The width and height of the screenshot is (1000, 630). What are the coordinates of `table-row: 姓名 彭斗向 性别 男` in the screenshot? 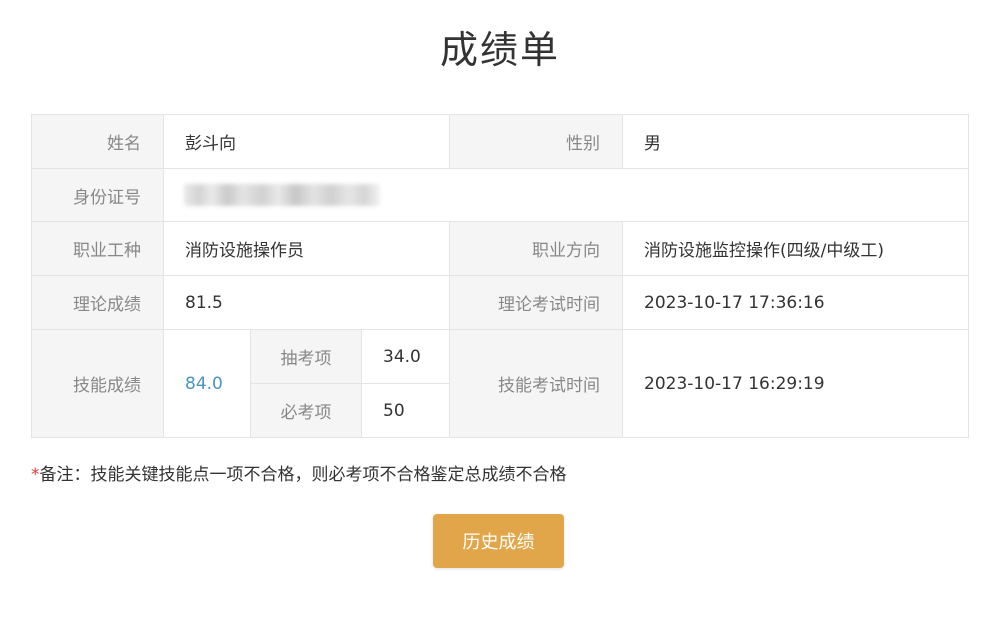 It's located at (500, 141).